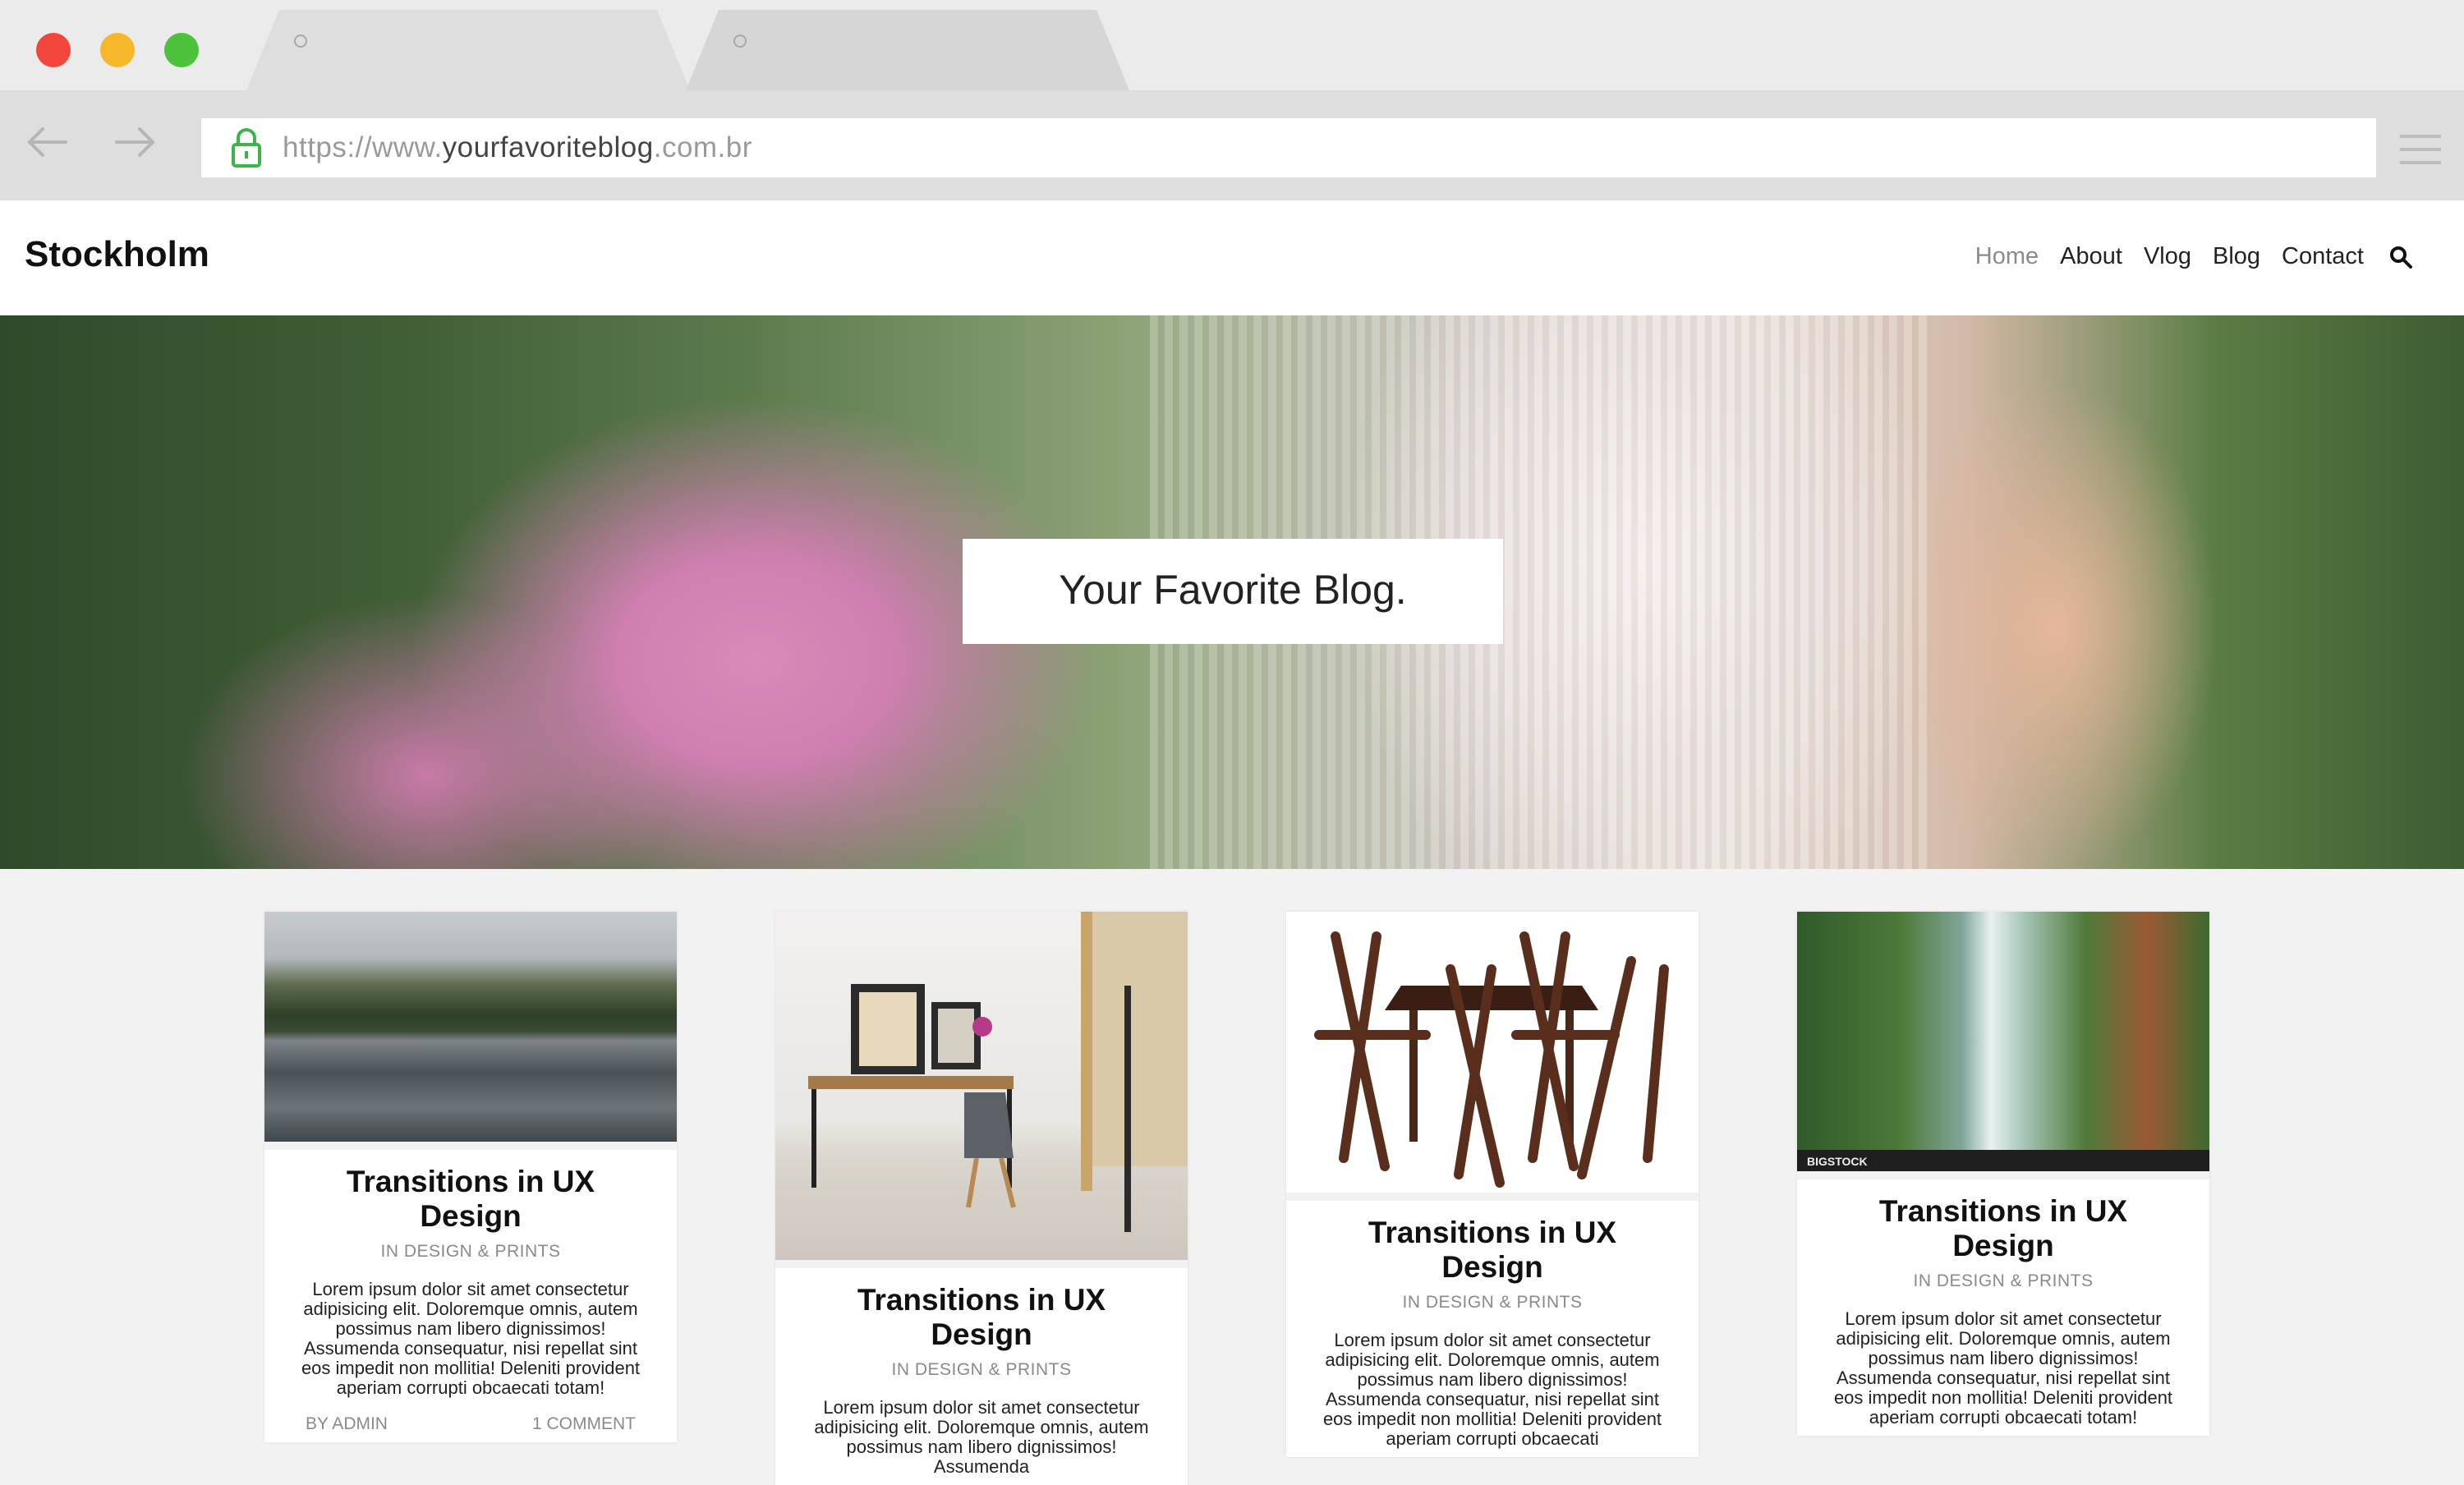  I want to click on nav-vlog: Vlog, so click(2167, 256).